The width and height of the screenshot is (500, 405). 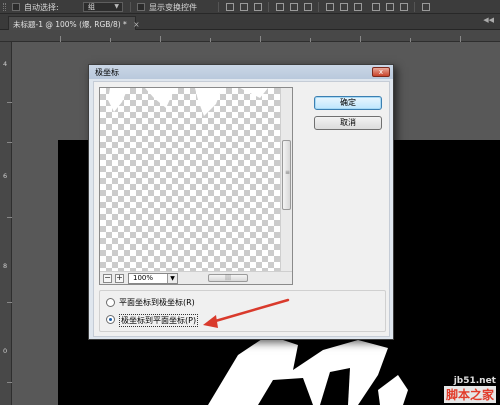 I want to click on ok-button: 确定, so click(x=348, y=103).